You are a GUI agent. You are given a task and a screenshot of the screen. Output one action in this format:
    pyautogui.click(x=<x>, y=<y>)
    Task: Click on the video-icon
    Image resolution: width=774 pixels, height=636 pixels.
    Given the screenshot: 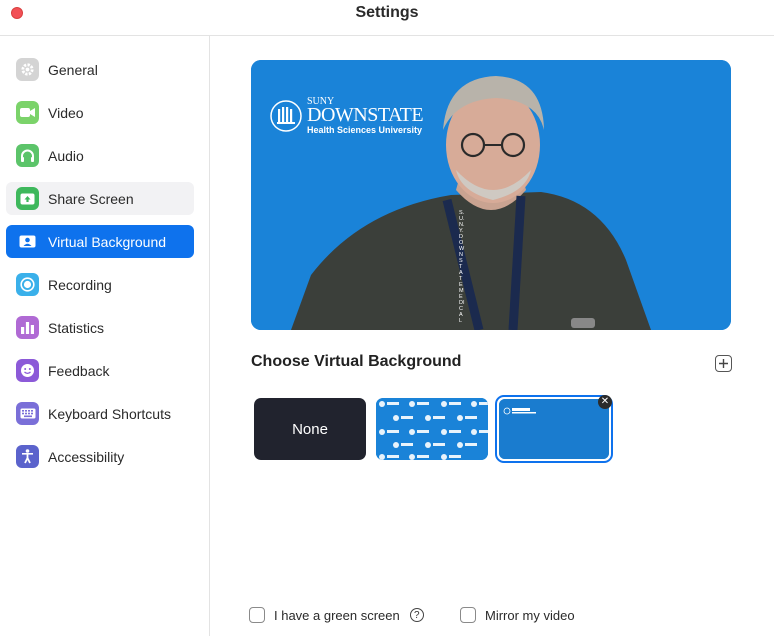 What is the action you would take?
    pyautogui.click(x=27, y=112)
    